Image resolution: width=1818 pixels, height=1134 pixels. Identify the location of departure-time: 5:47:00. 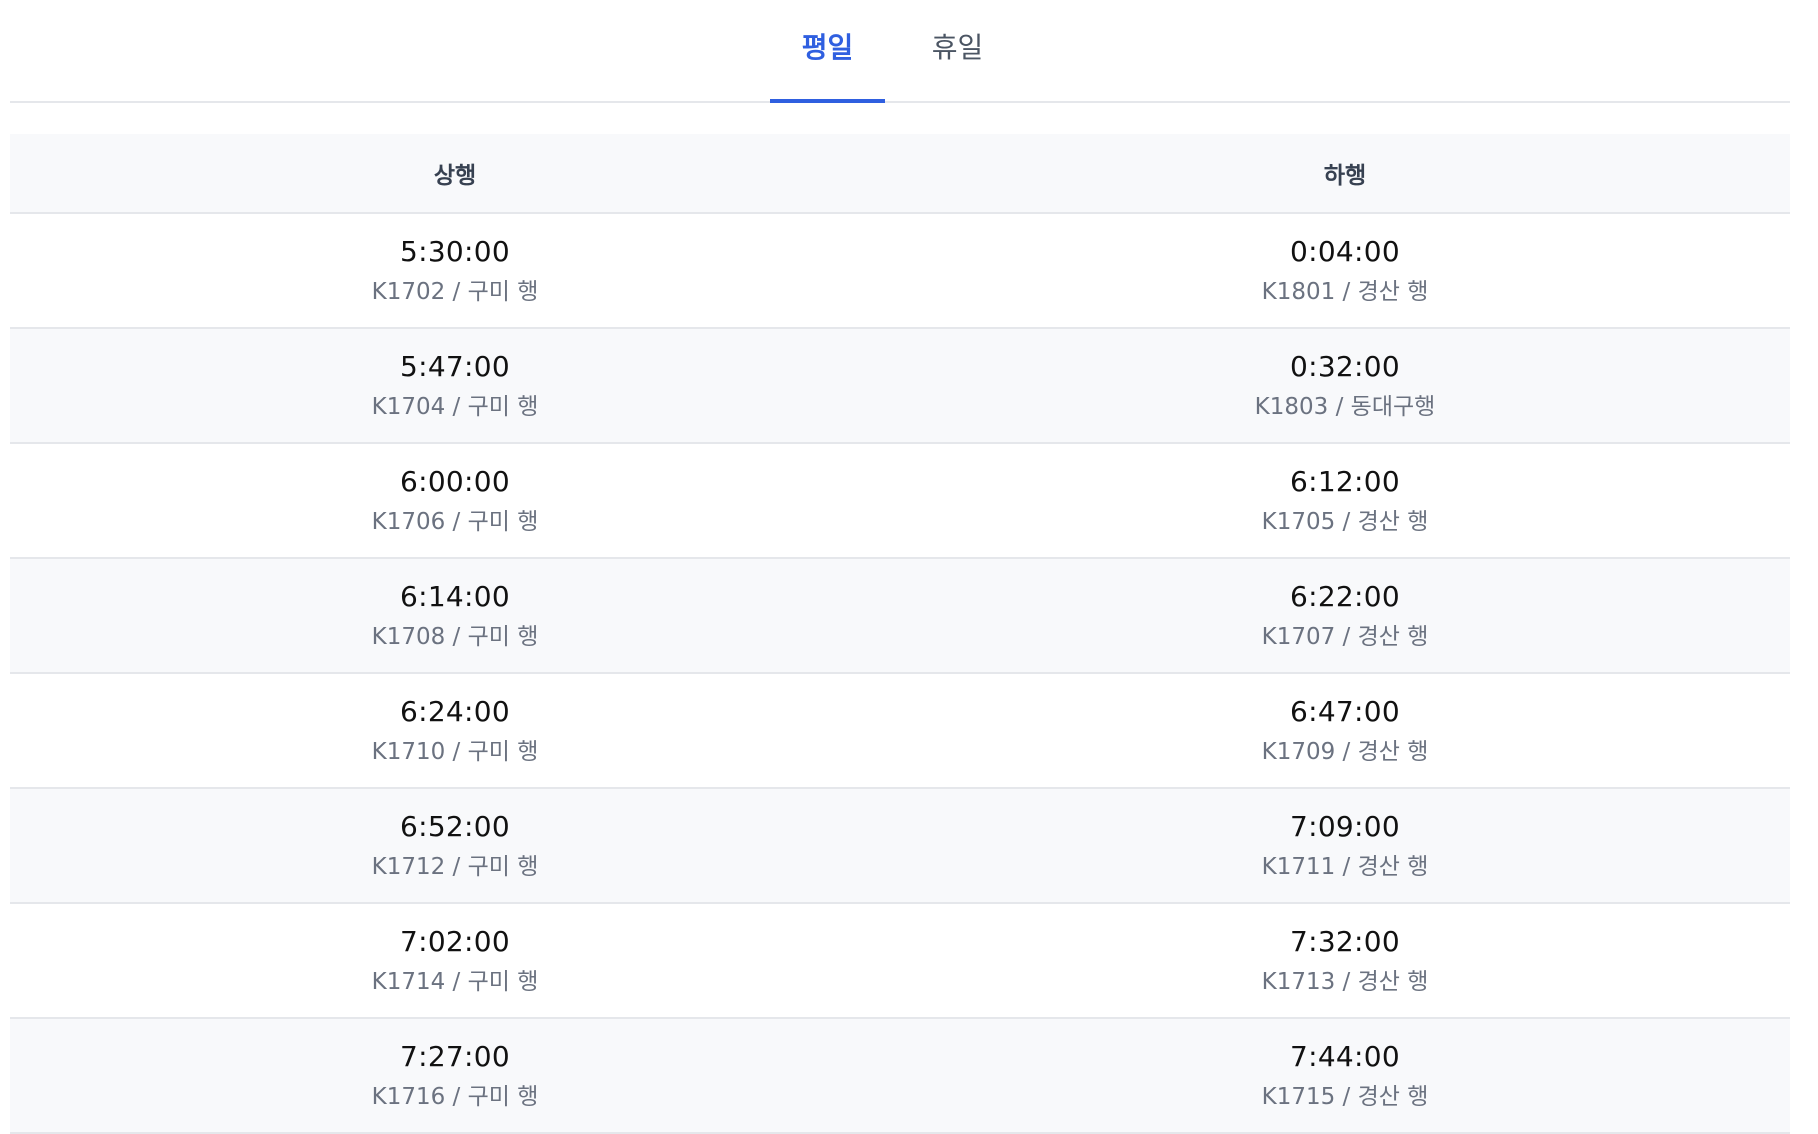
(455, 366).